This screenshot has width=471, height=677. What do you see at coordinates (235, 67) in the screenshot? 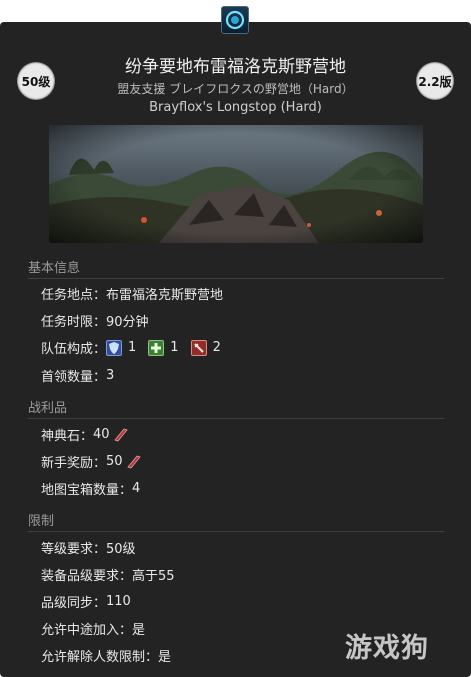
I see `duty-title: 纷争要地布雷福洛克斯野营地` at bounding box center [235, 67].